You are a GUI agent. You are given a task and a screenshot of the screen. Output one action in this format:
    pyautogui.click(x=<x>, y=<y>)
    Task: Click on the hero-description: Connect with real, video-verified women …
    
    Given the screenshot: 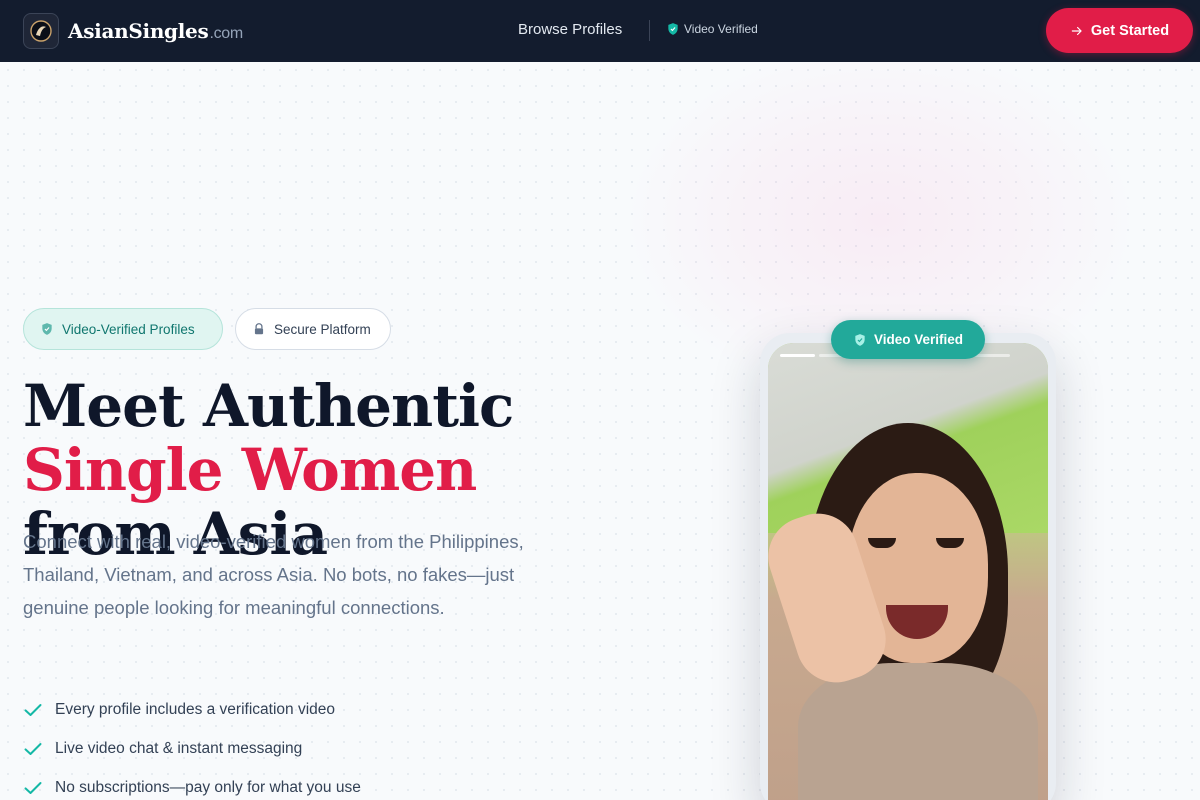 What is the action you would take?
    pyautogui.click(x=273, y=574)
    